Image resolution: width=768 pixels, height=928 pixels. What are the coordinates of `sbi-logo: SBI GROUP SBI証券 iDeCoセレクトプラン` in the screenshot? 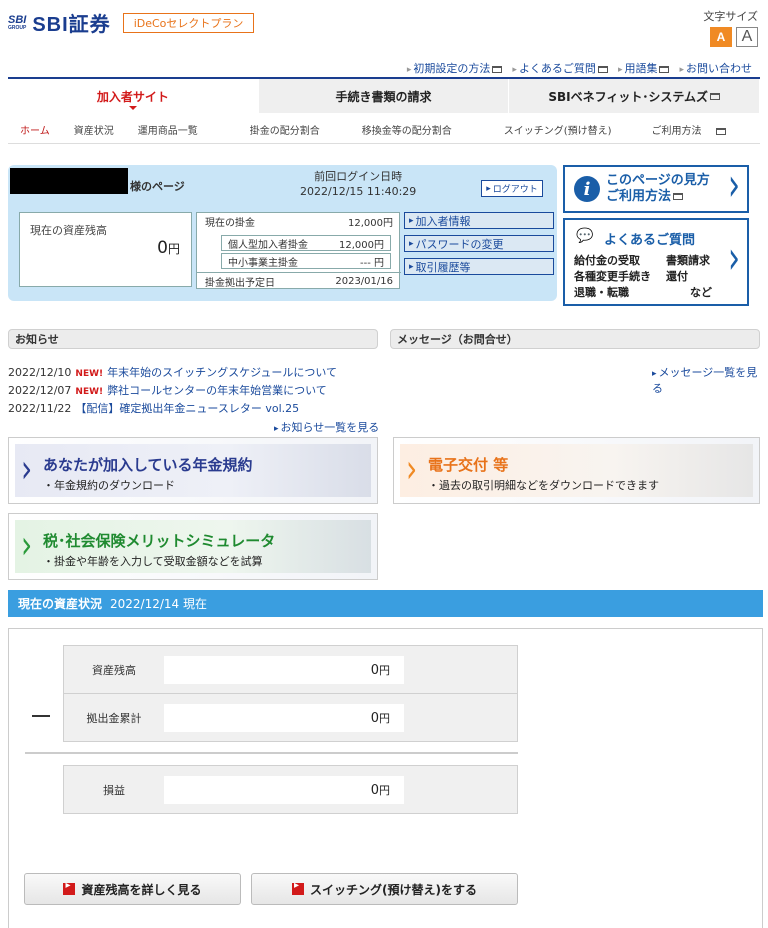 It's located at (131, 22).